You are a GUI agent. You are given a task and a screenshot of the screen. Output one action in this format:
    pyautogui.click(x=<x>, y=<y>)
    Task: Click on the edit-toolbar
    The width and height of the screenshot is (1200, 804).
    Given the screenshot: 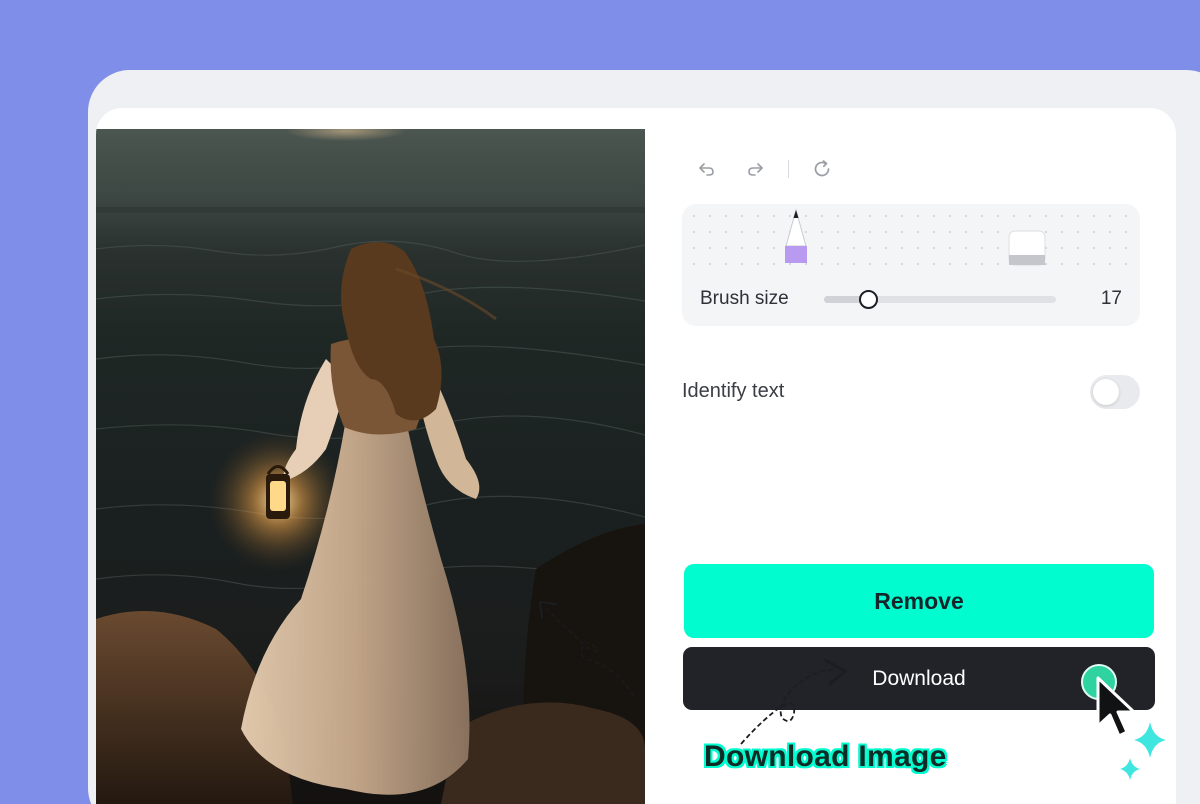 What is the action you would take?
    pyautogui.click(x=764, y=169)
    